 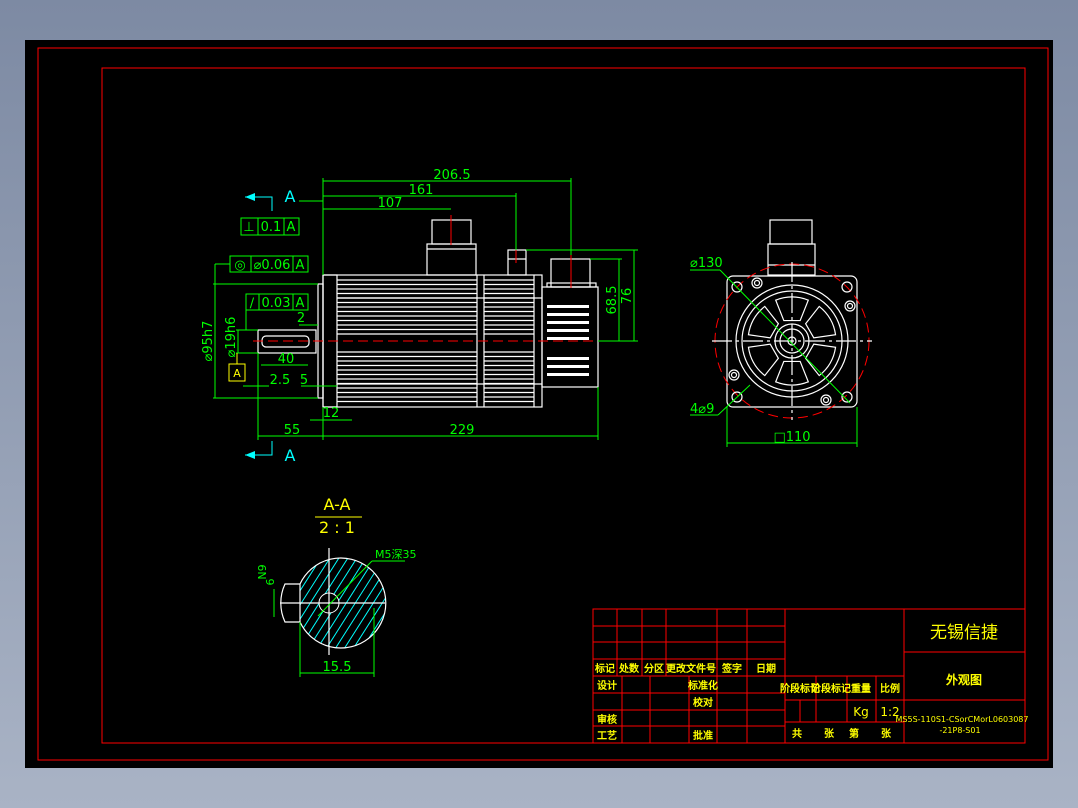 What do you see at coordinates (280, 380) in the screenshot?
I see `dim-2-5: 2.5` at bounding box center [280, 380].